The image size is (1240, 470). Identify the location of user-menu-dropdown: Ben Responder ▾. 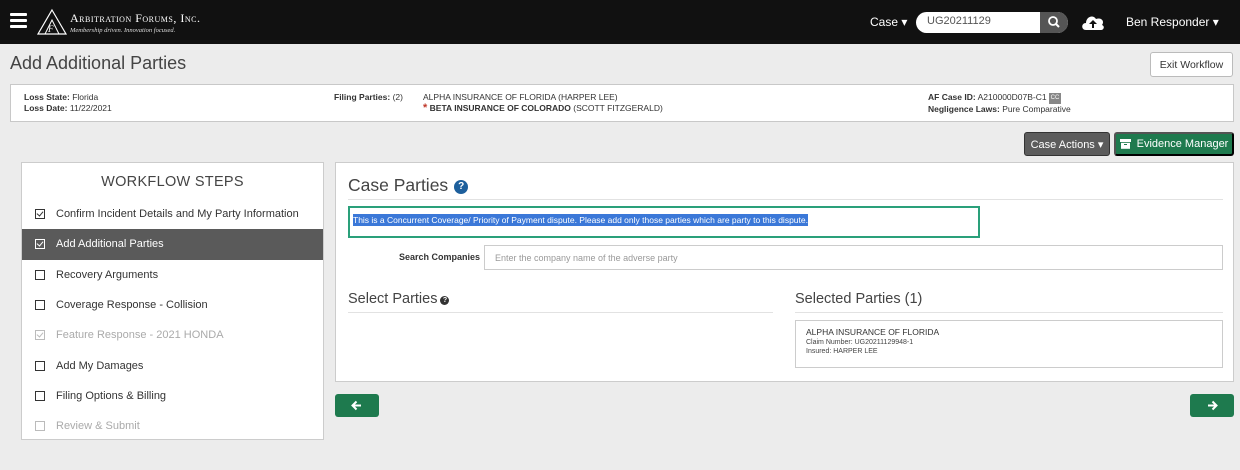
(1172, 22).